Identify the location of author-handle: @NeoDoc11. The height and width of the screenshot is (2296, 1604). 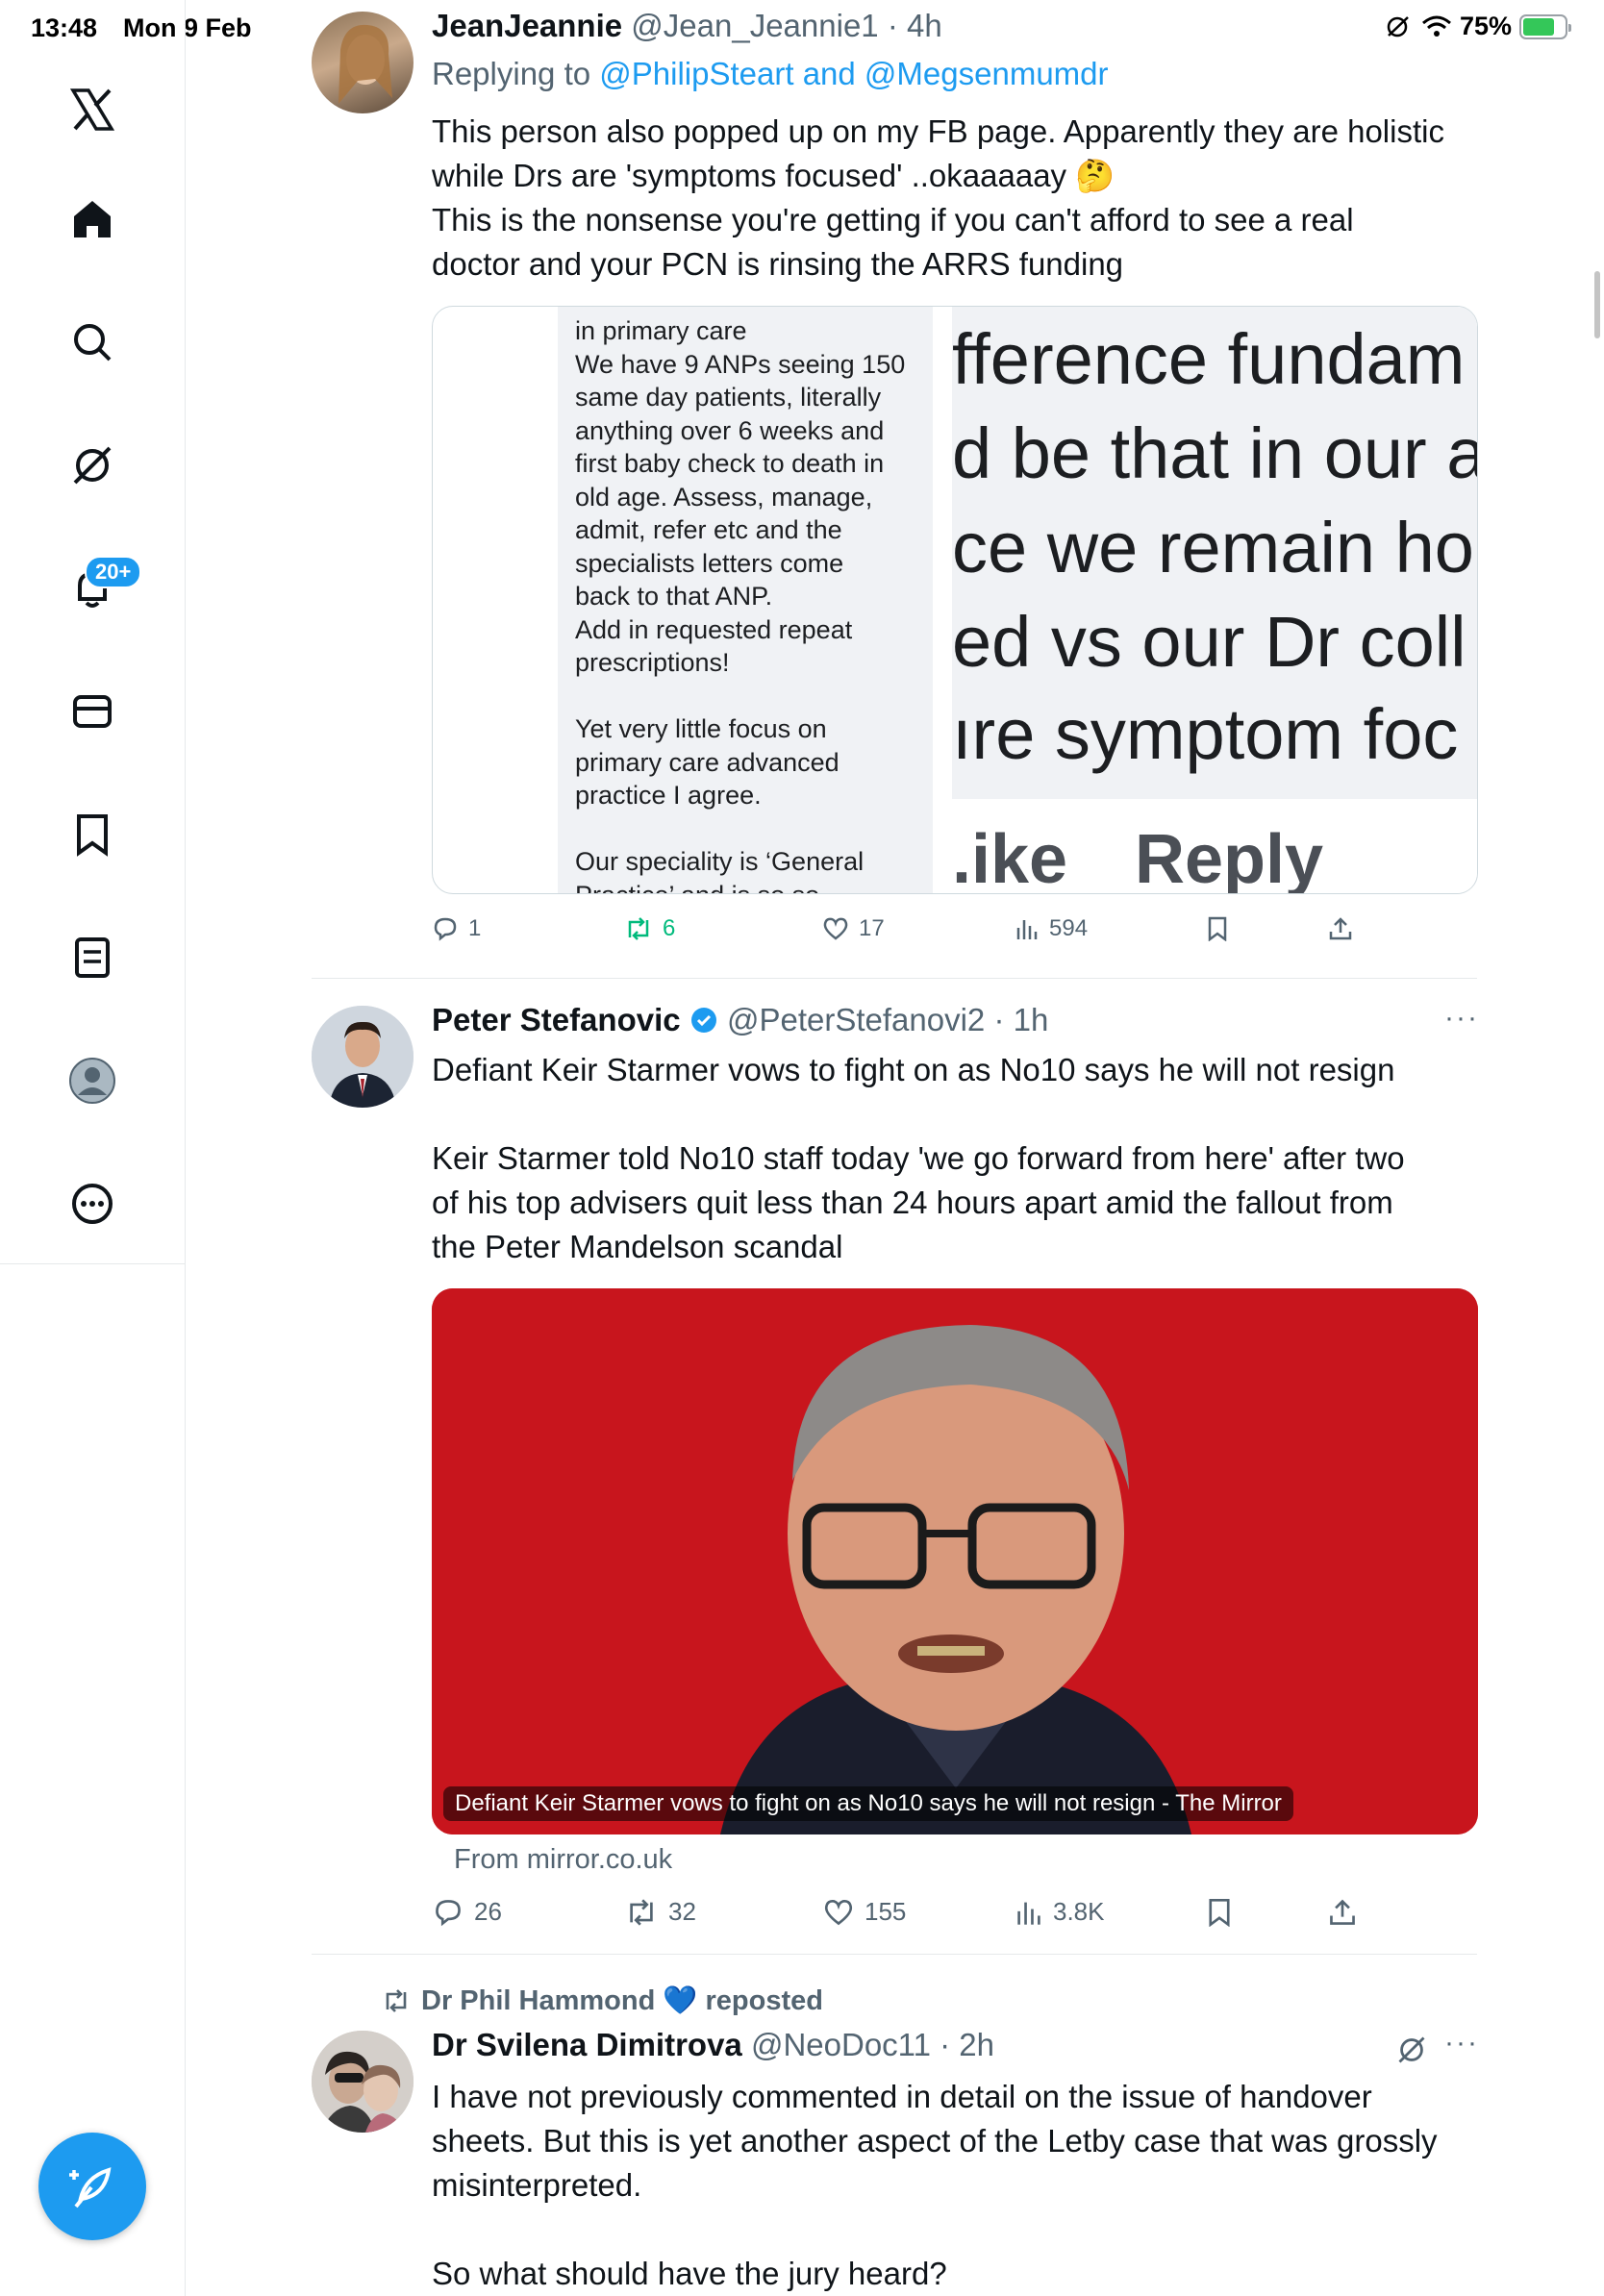
(841, 2044).